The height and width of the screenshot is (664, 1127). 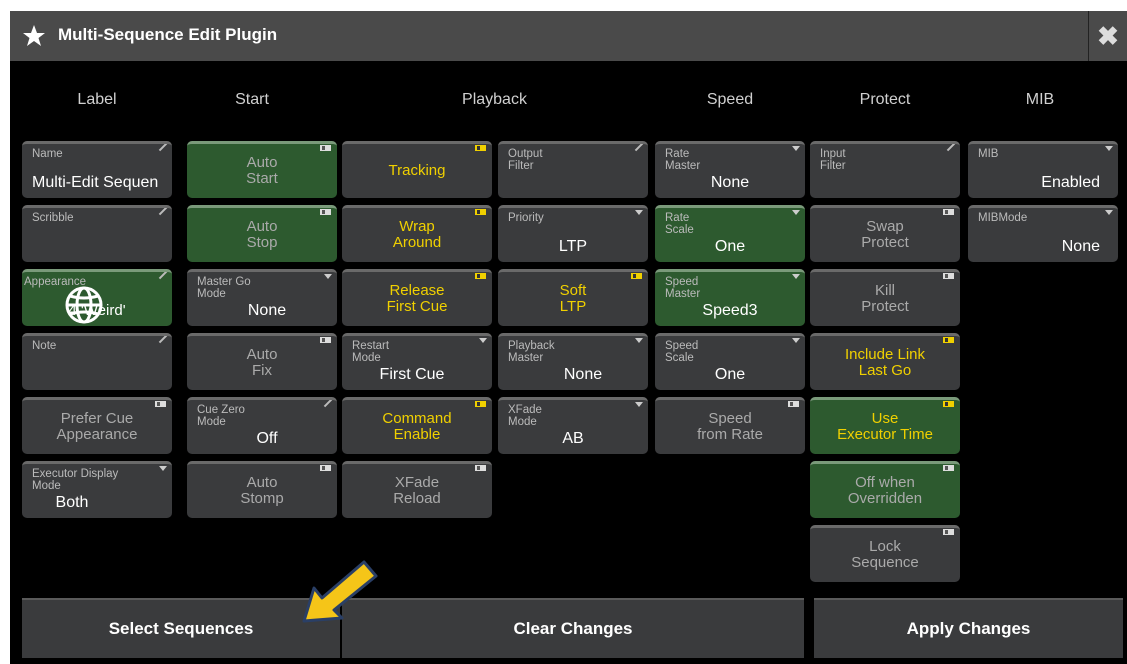 I want to click on title-bar: Multi-Sequence Edit Plugin ✖, so click(x=568, y=36).